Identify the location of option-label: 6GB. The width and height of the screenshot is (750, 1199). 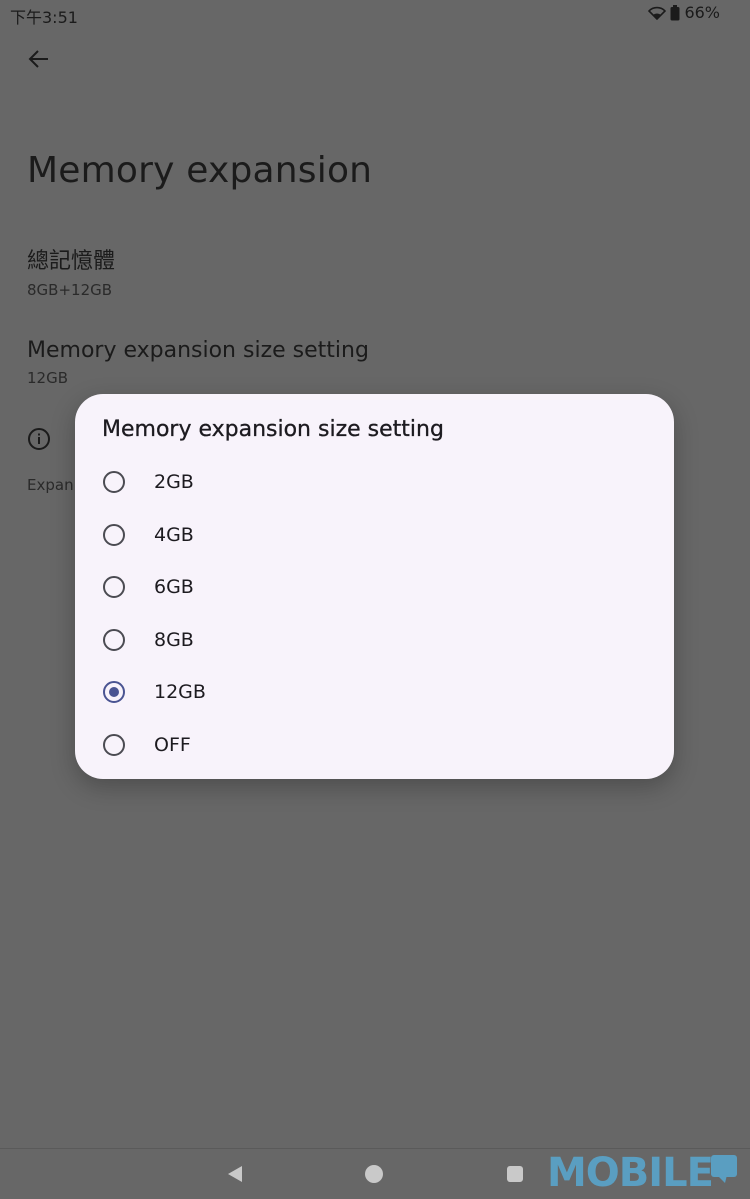
(174, 587).